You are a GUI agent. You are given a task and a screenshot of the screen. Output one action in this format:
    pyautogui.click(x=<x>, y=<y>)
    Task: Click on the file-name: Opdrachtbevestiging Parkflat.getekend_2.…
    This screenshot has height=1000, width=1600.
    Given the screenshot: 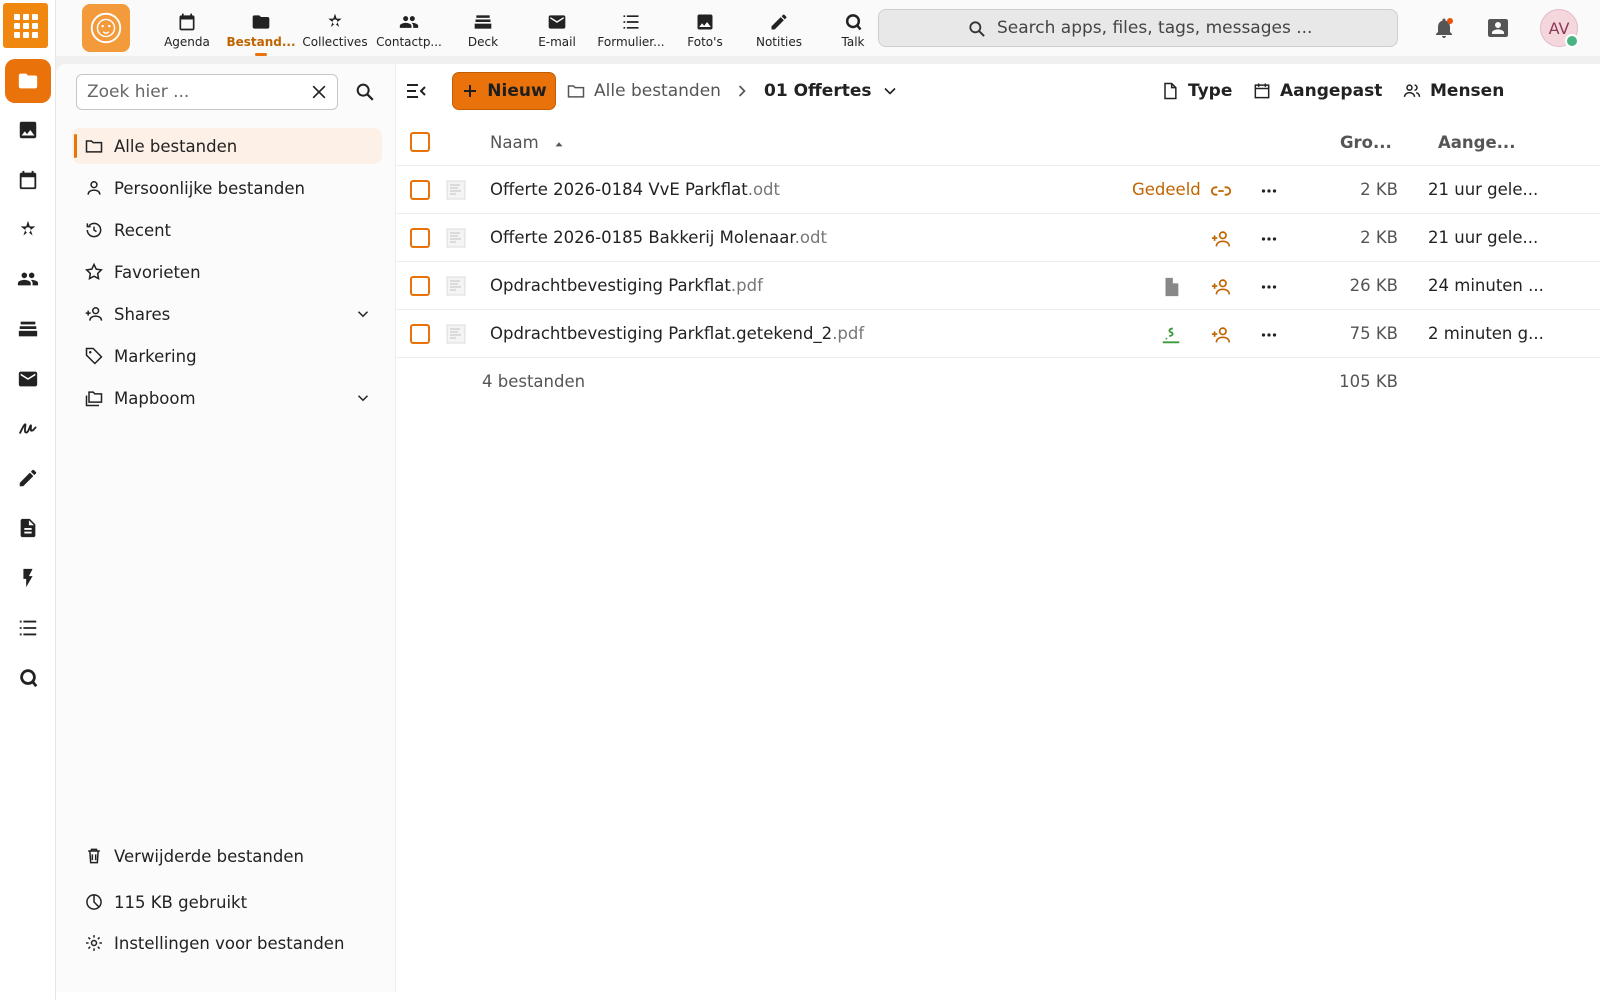 What is the action you would take?
    pyautogui.click(x=677, y=333)
    